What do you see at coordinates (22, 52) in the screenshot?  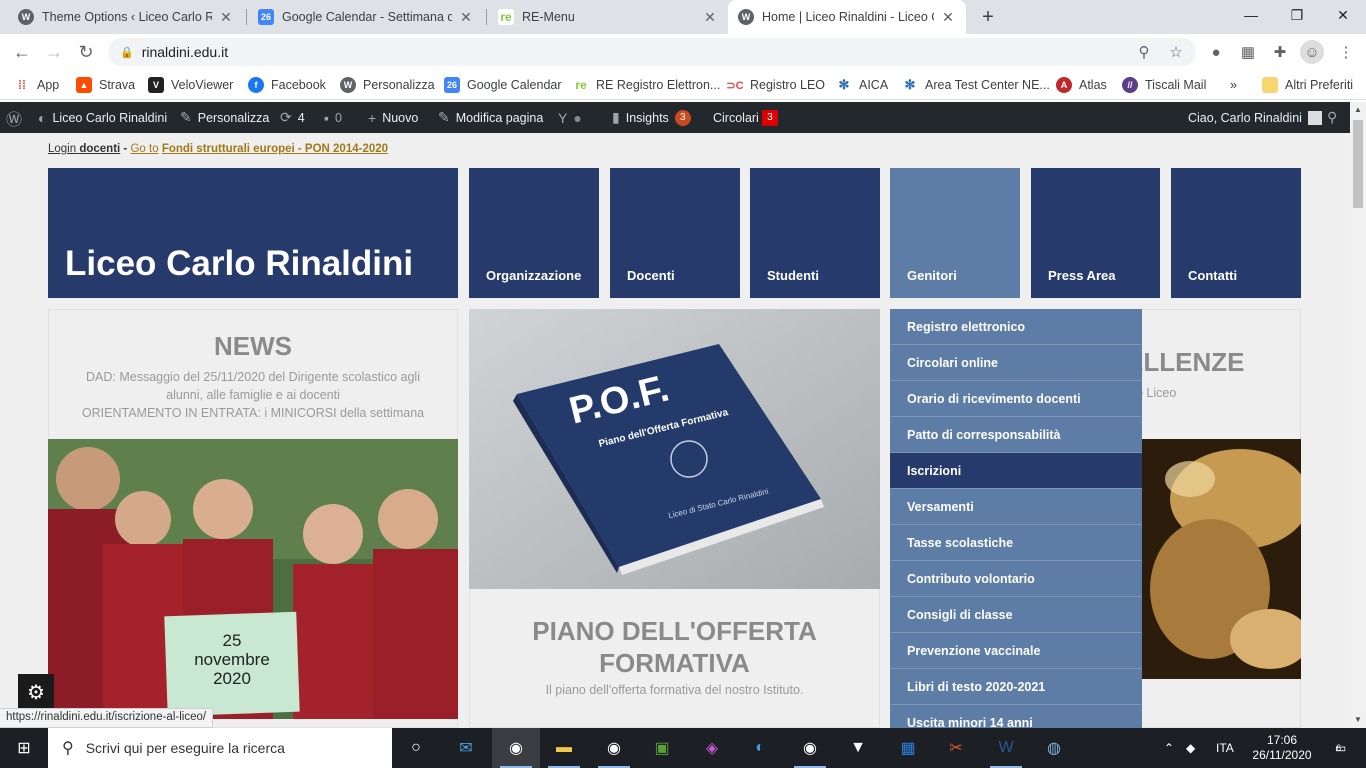 I see `back-button: ←` at bounding box center [22, 52].